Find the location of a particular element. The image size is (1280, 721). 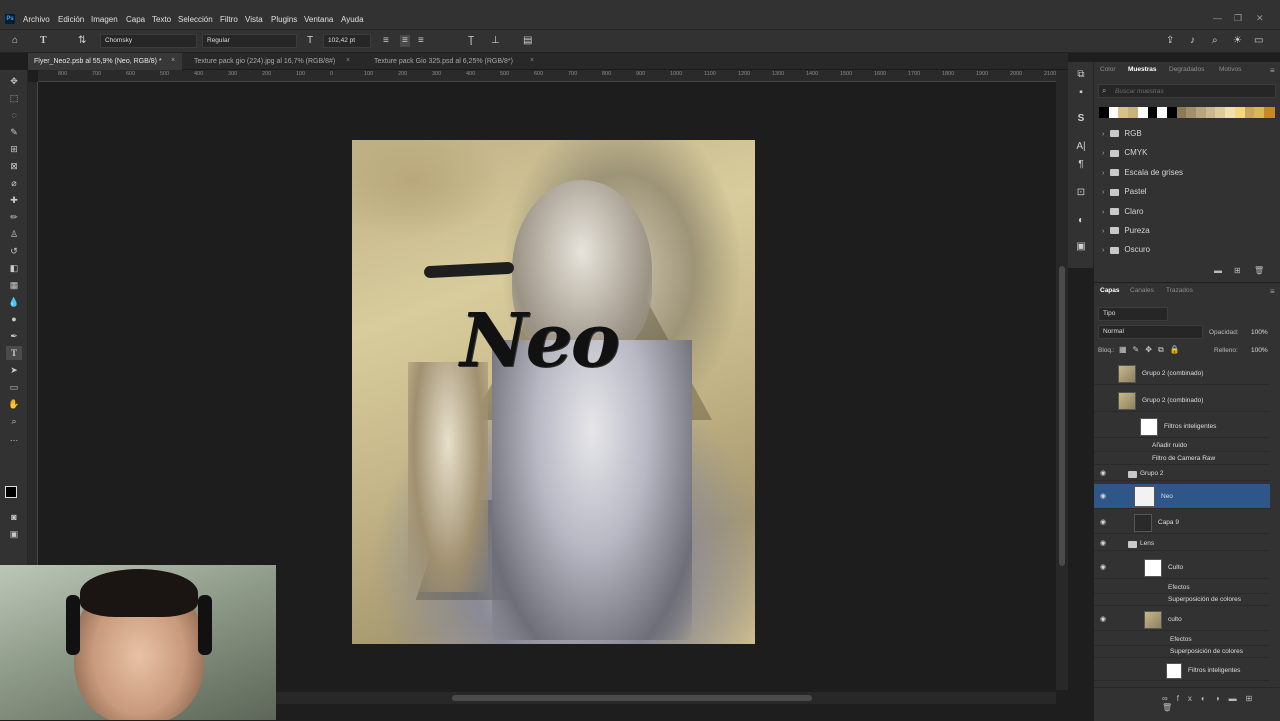

swatch-folder-escala-de-grises: › Escala de grises is located at coordinates (1142, 172).